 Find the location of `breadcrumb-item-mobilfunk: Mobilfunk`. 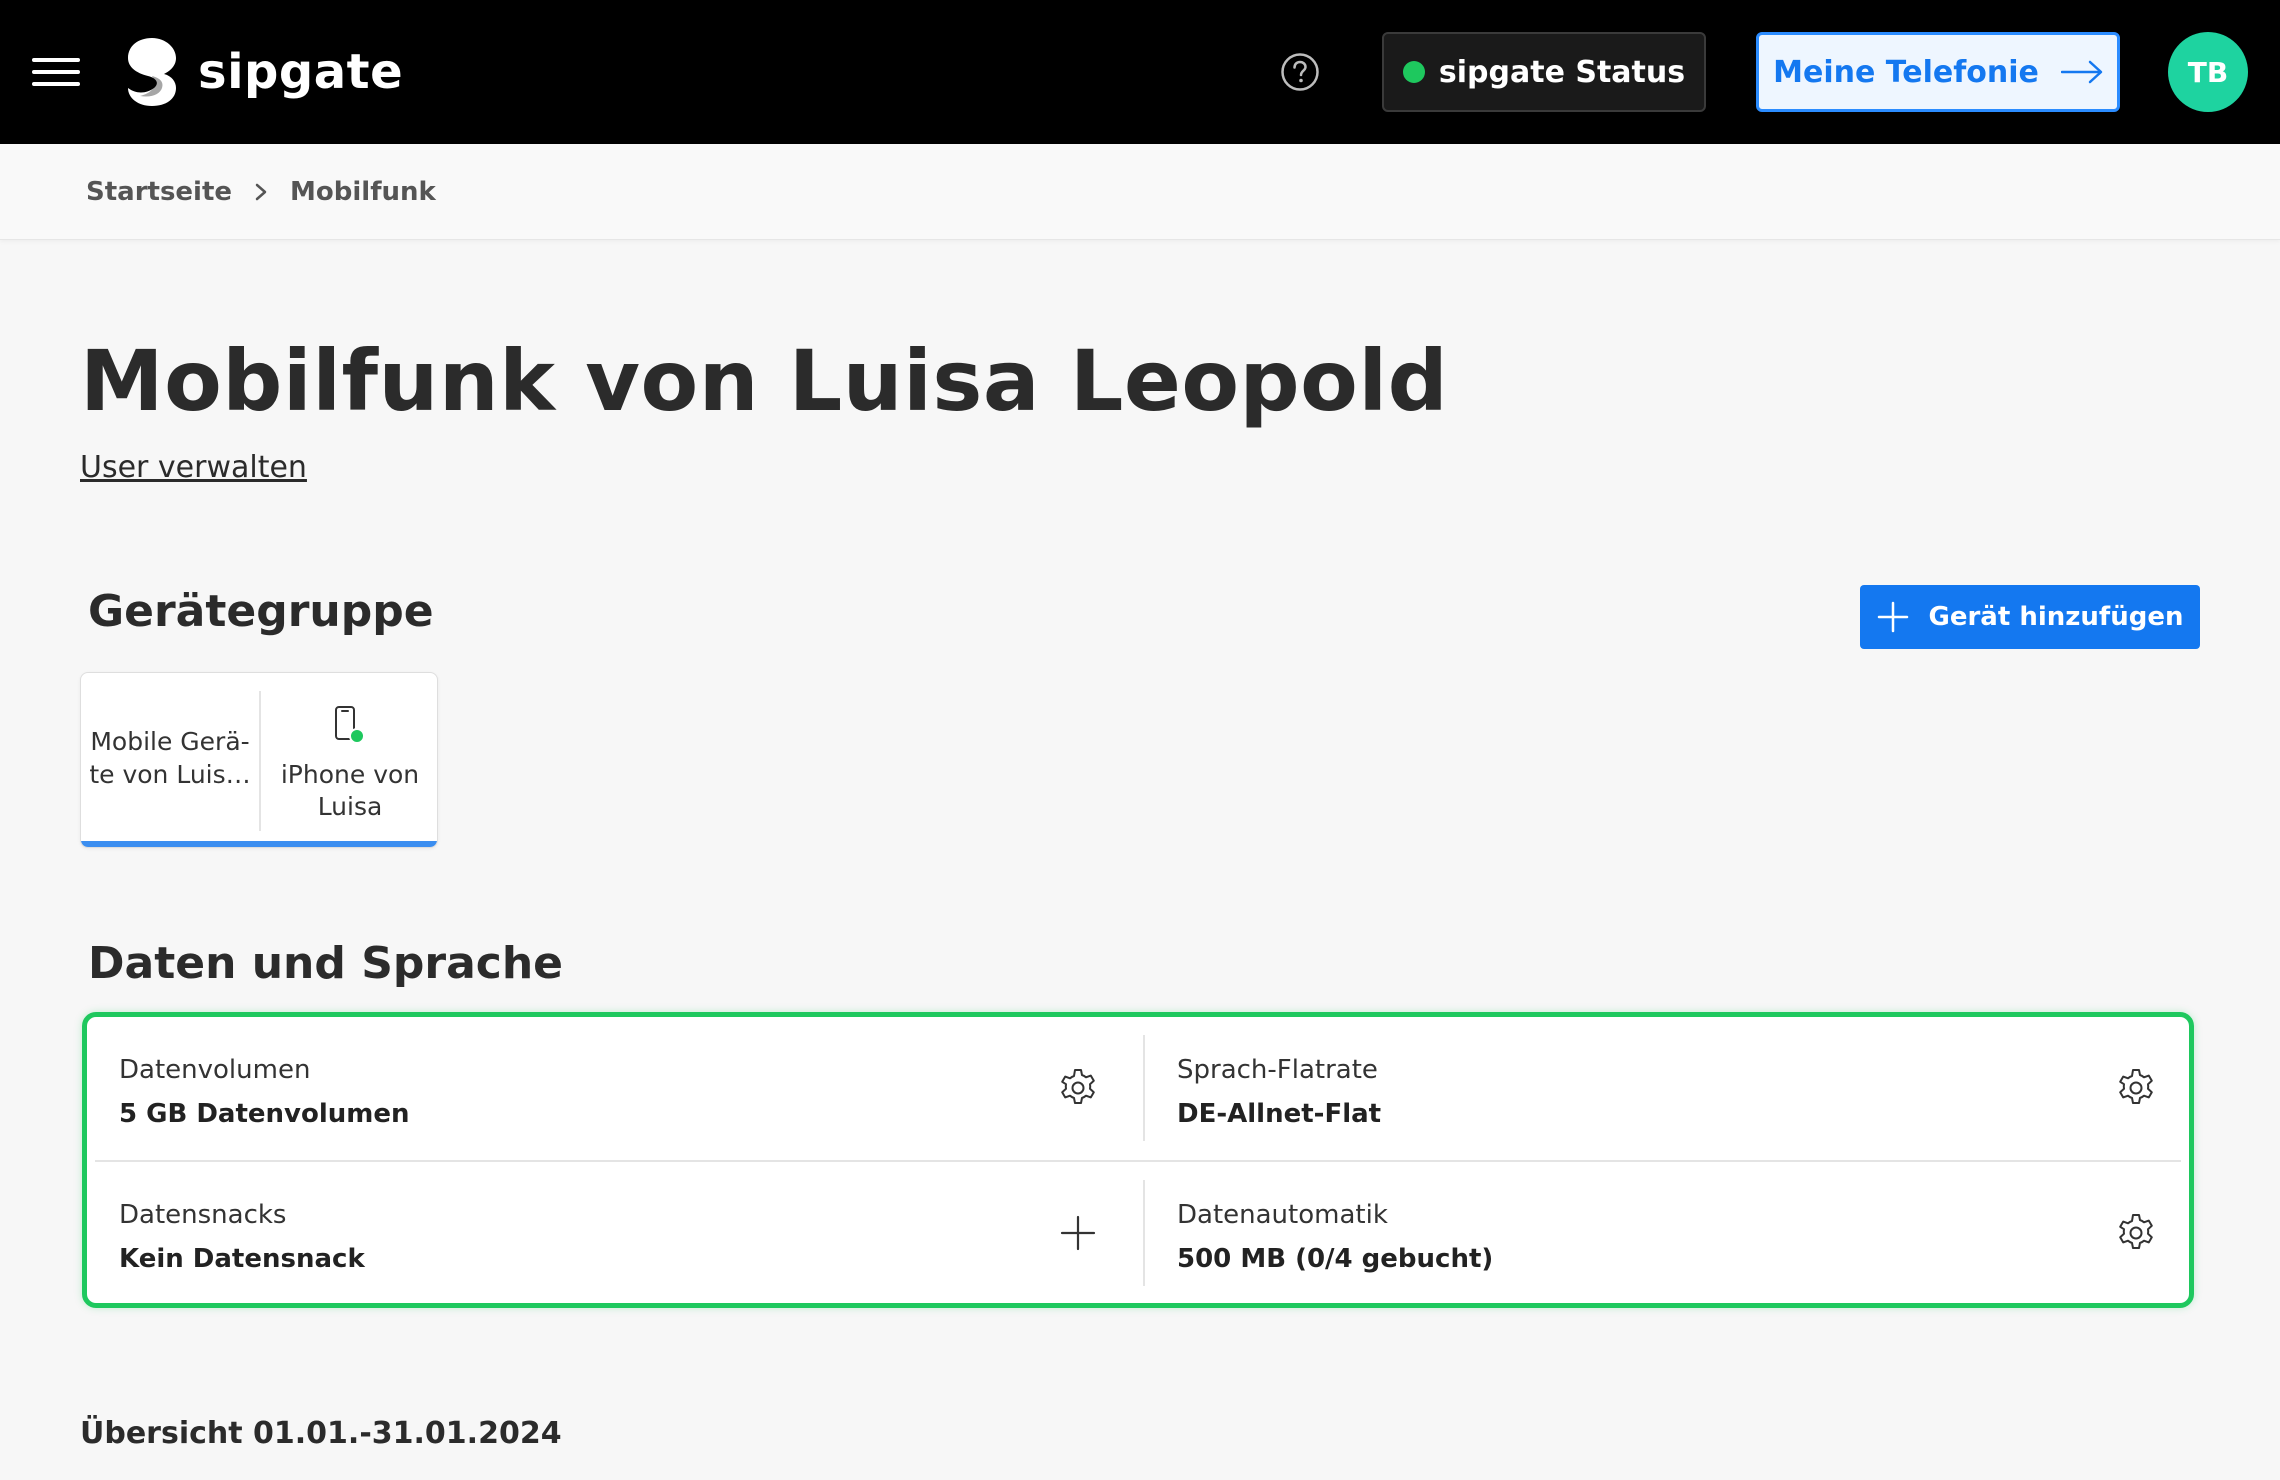

breadcrumb-item-mobilfunk: Mobilfunk is located at coordinates (363, 191).